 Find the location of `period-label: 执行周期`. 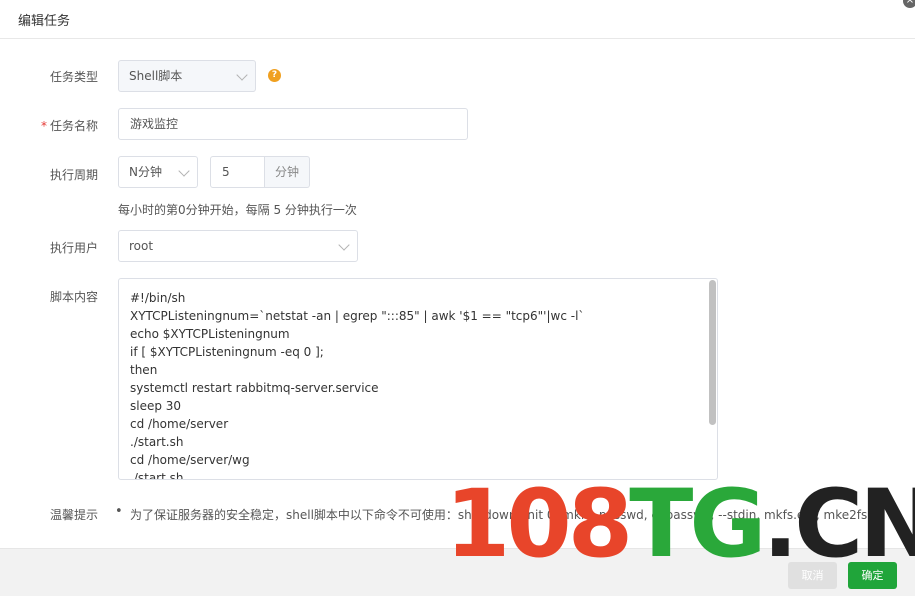

period-label: 执行周期 is located at coordinates (73, 175).